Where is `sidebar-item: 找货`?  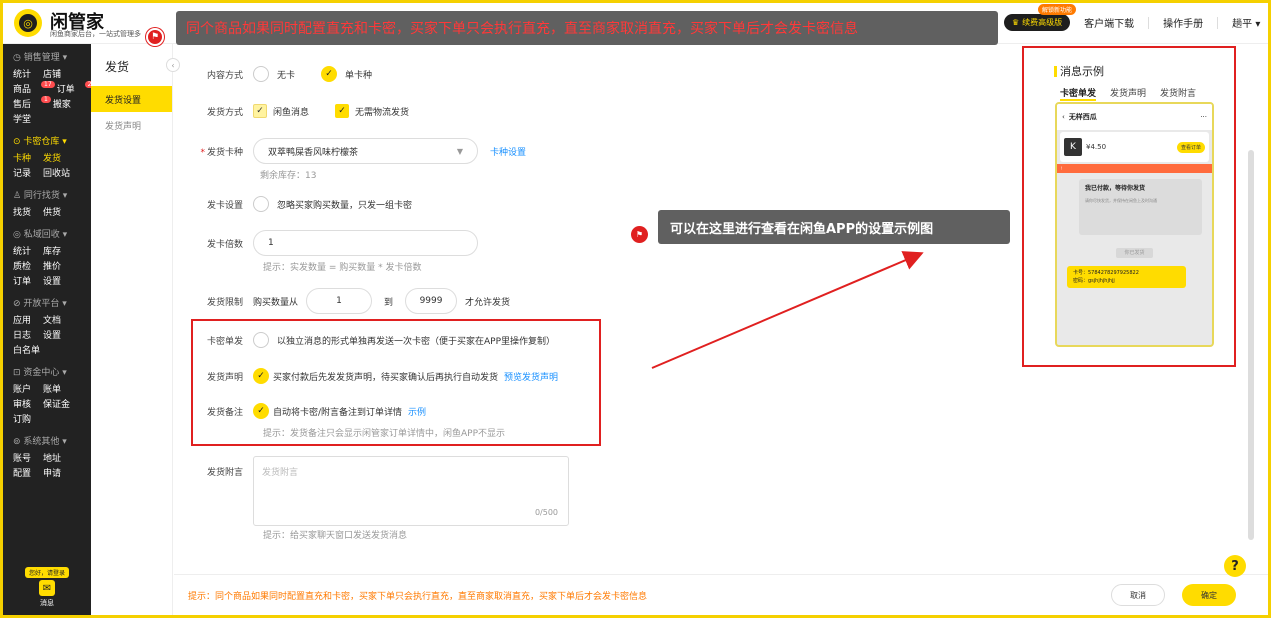
sidebar-item: 找货 is located at coordinates (22, 211).